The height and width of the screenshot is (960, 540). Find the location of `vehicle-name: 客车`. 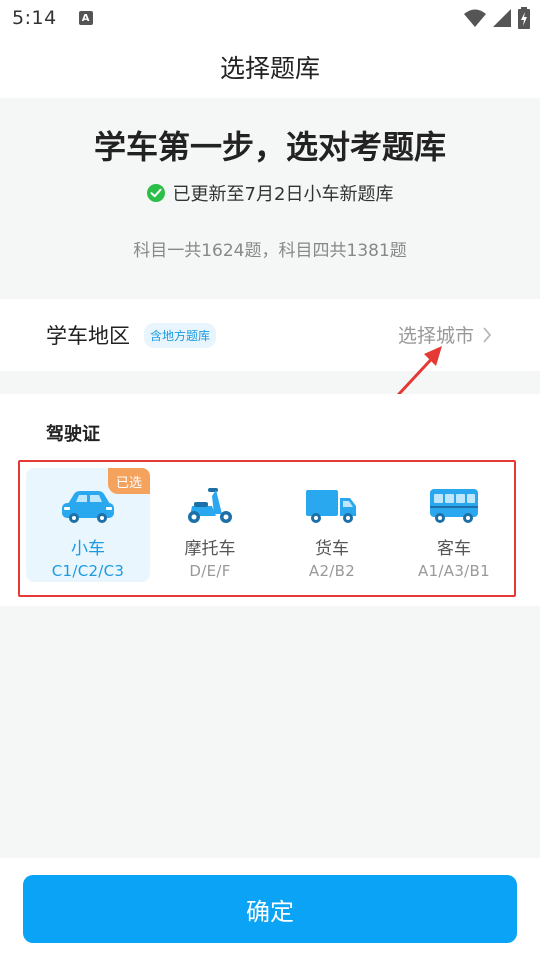

vehicle-name: 客车 is located at coordinates (454, 549).